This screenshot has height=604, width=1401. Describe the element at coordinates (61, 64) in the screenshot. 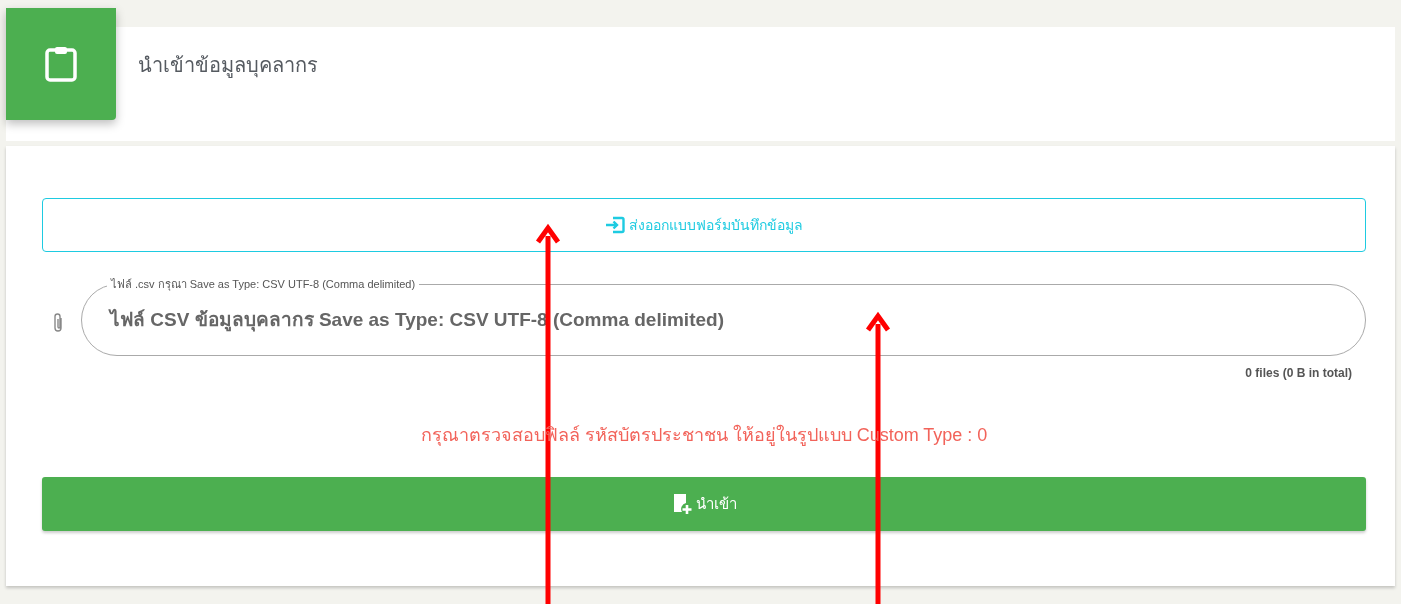

I see `clipboard-icon` at that location.